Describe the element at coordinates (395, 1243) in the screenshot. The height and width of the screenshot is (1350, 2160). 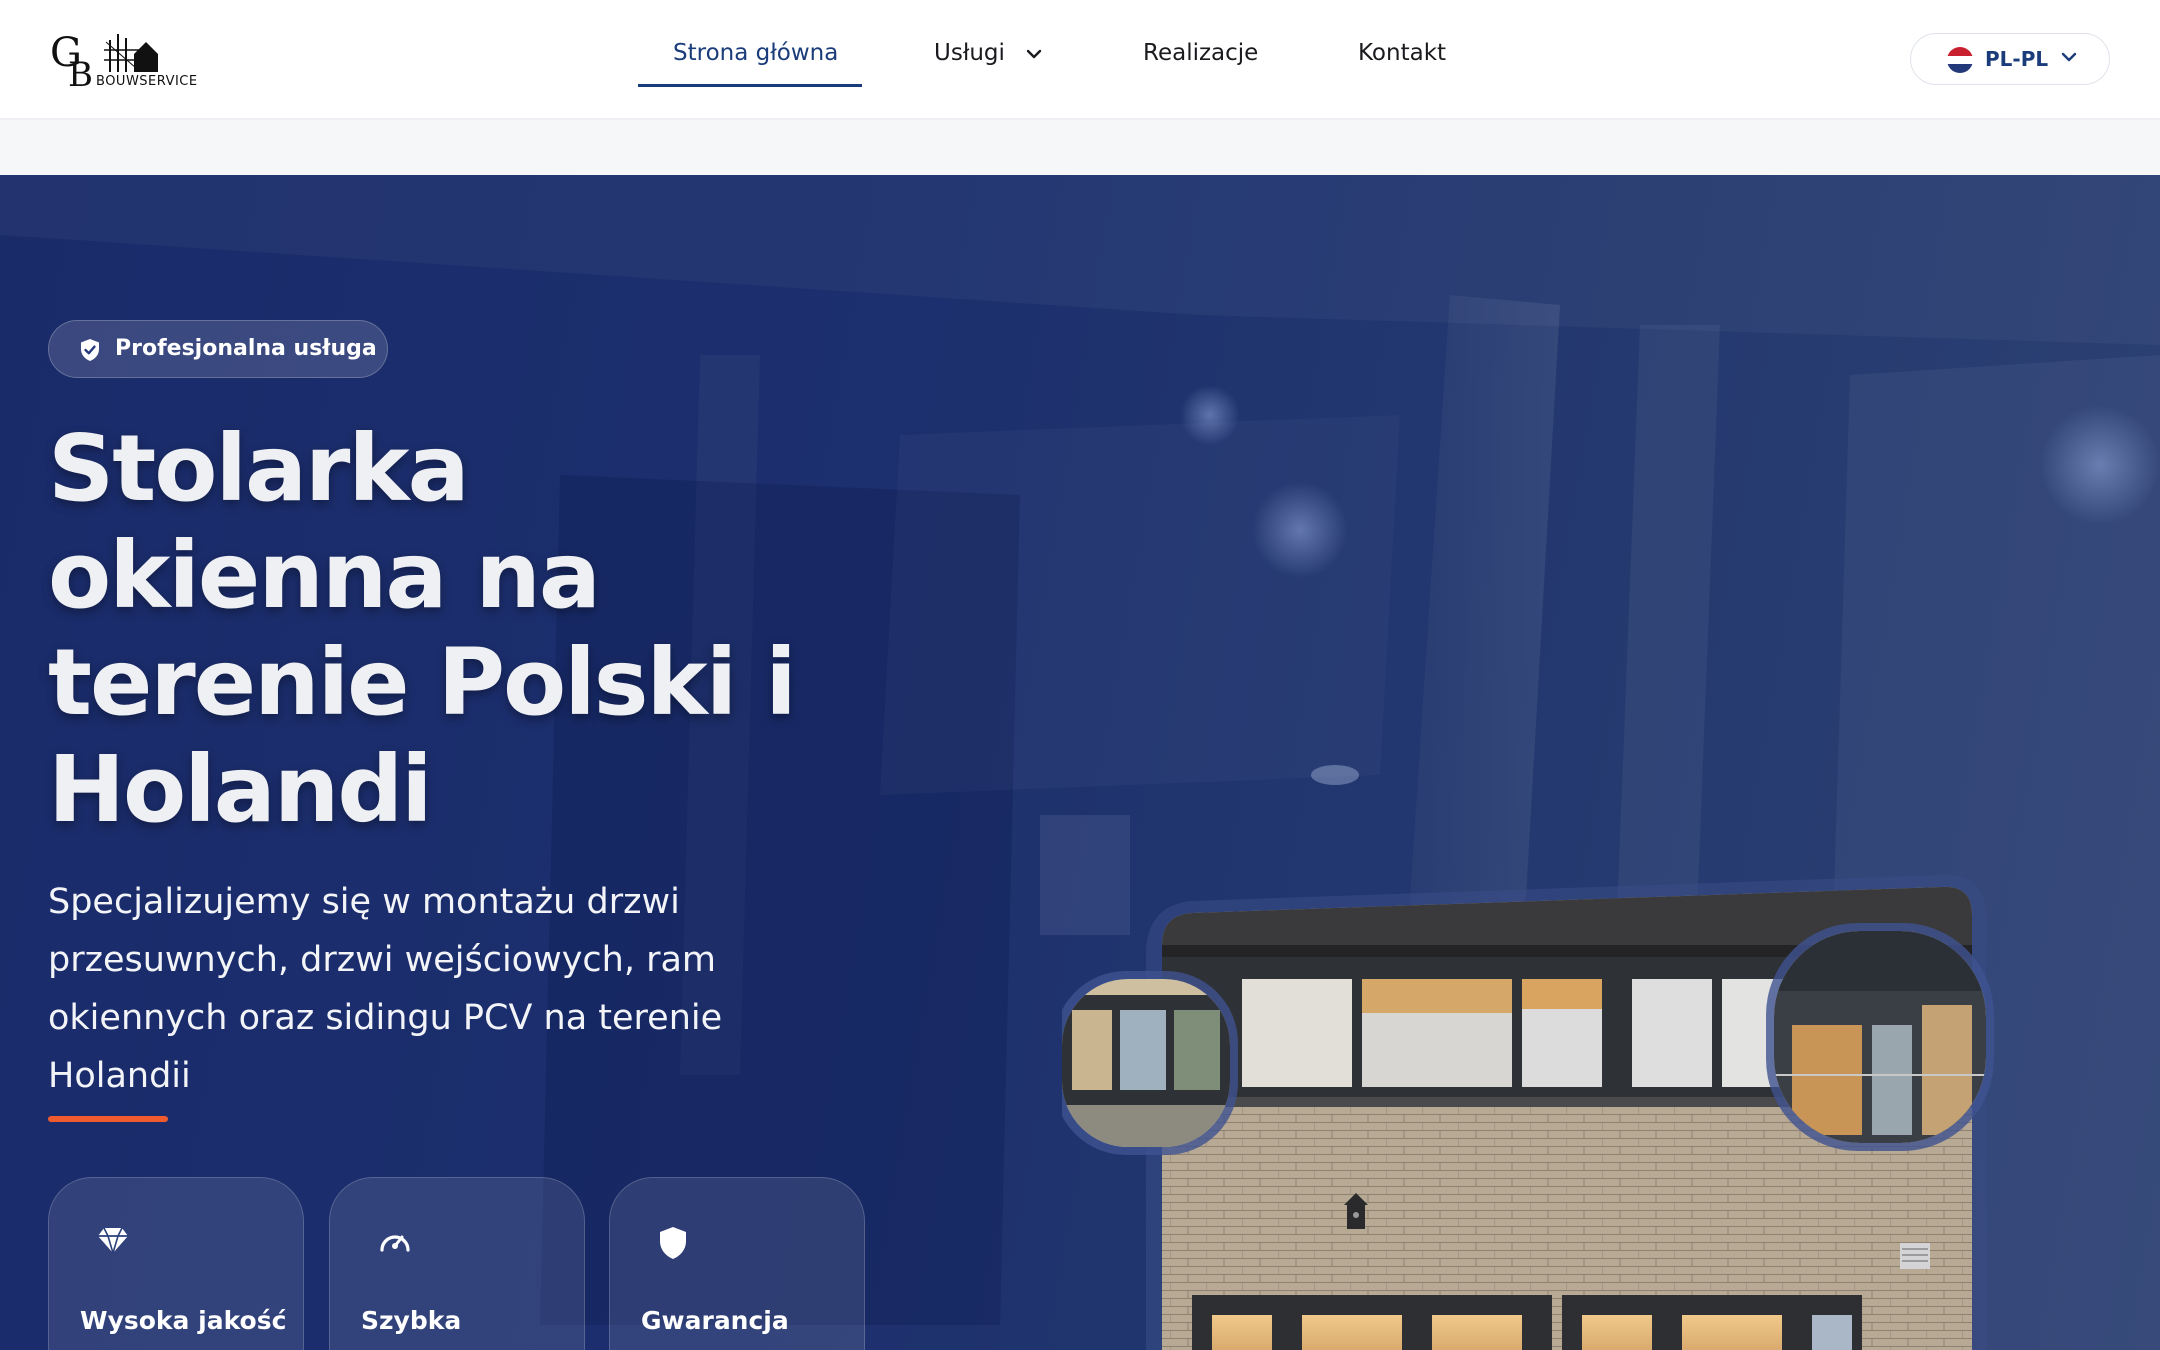
I see `speedometer-icon` at that location.